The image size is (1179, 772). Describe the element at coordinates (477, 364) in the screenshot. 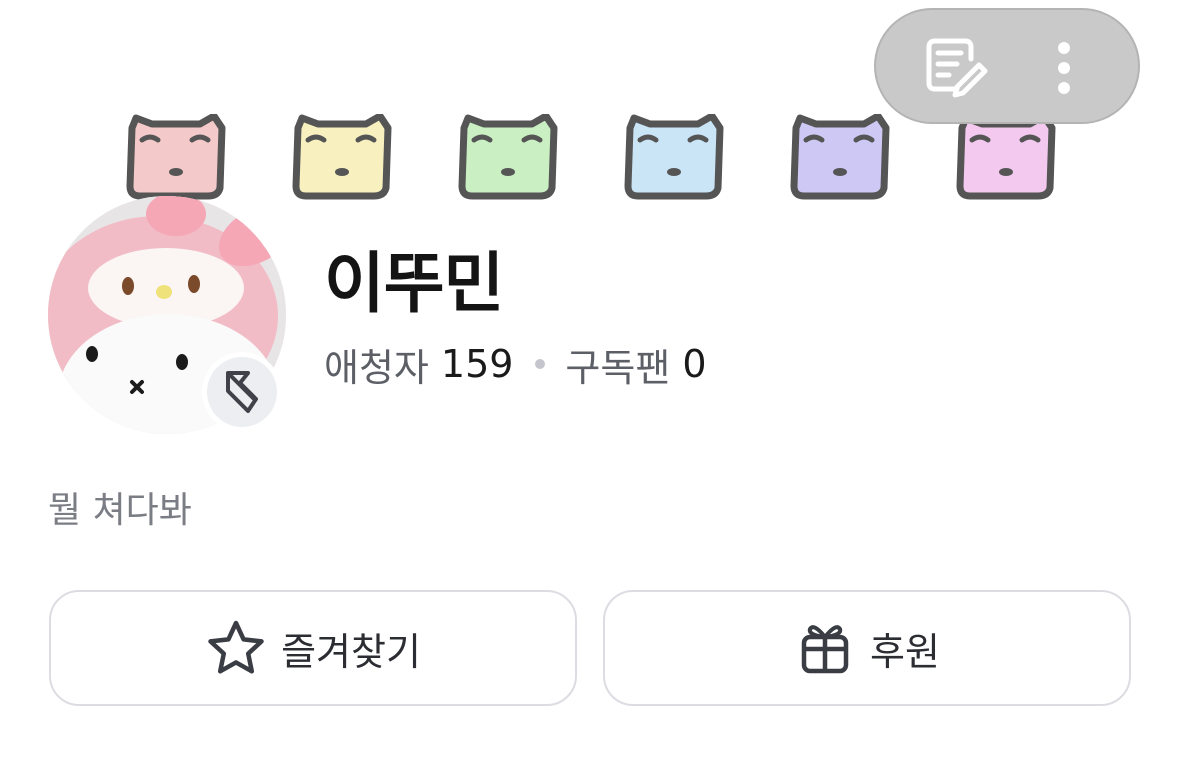

I see `fans-count: 159` at that location.